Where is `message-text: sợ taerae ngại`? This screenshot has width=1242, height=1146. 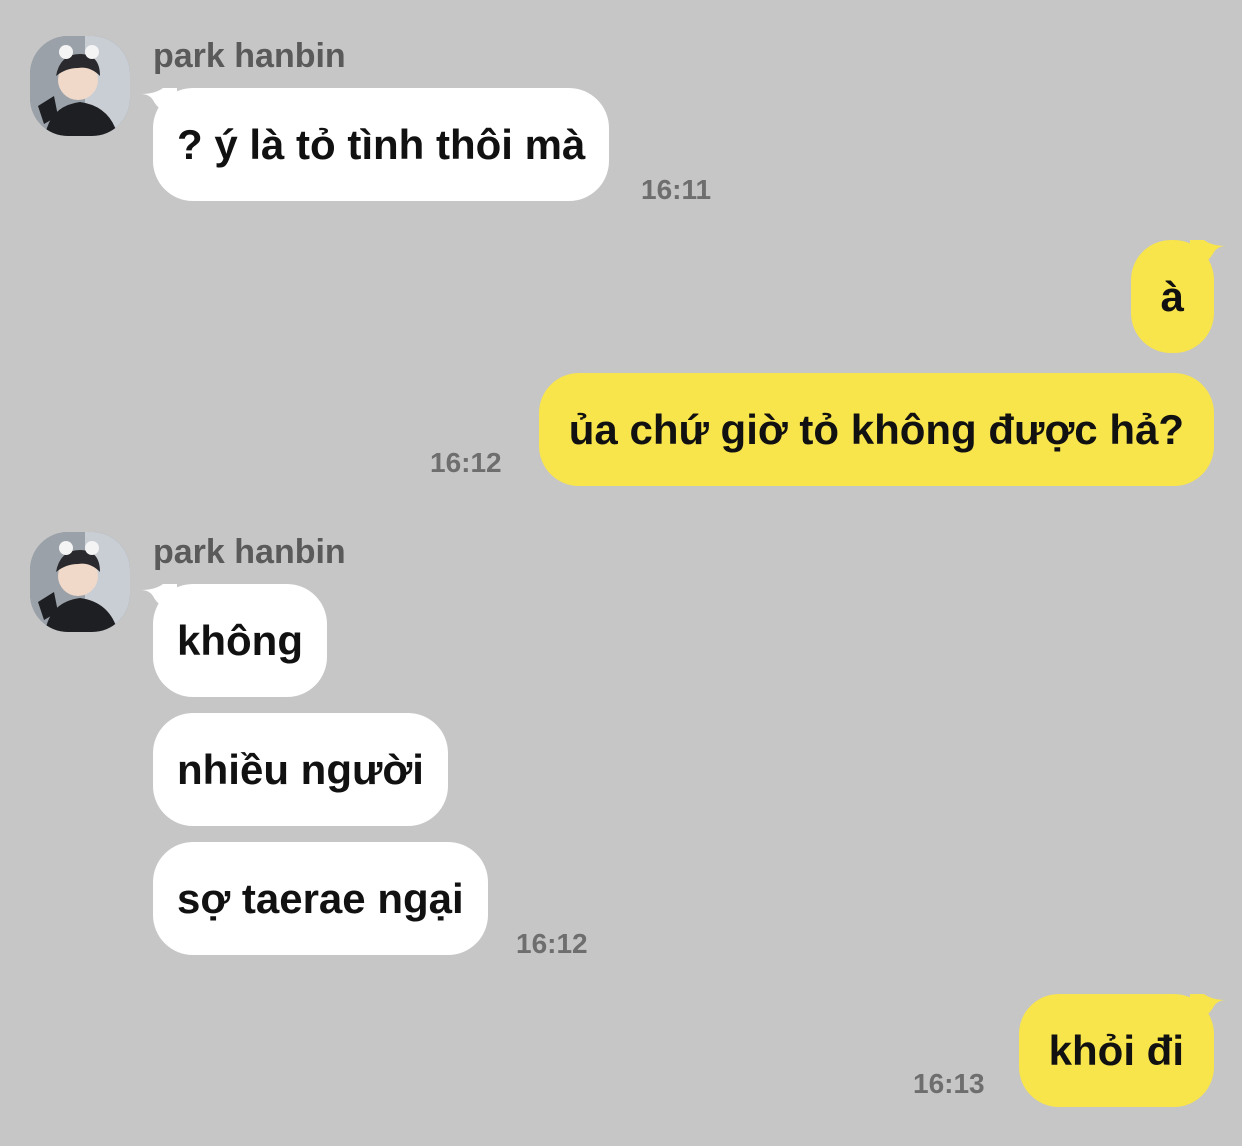
message-text: sợ taerae ngại is located at coordinates (320, 898).